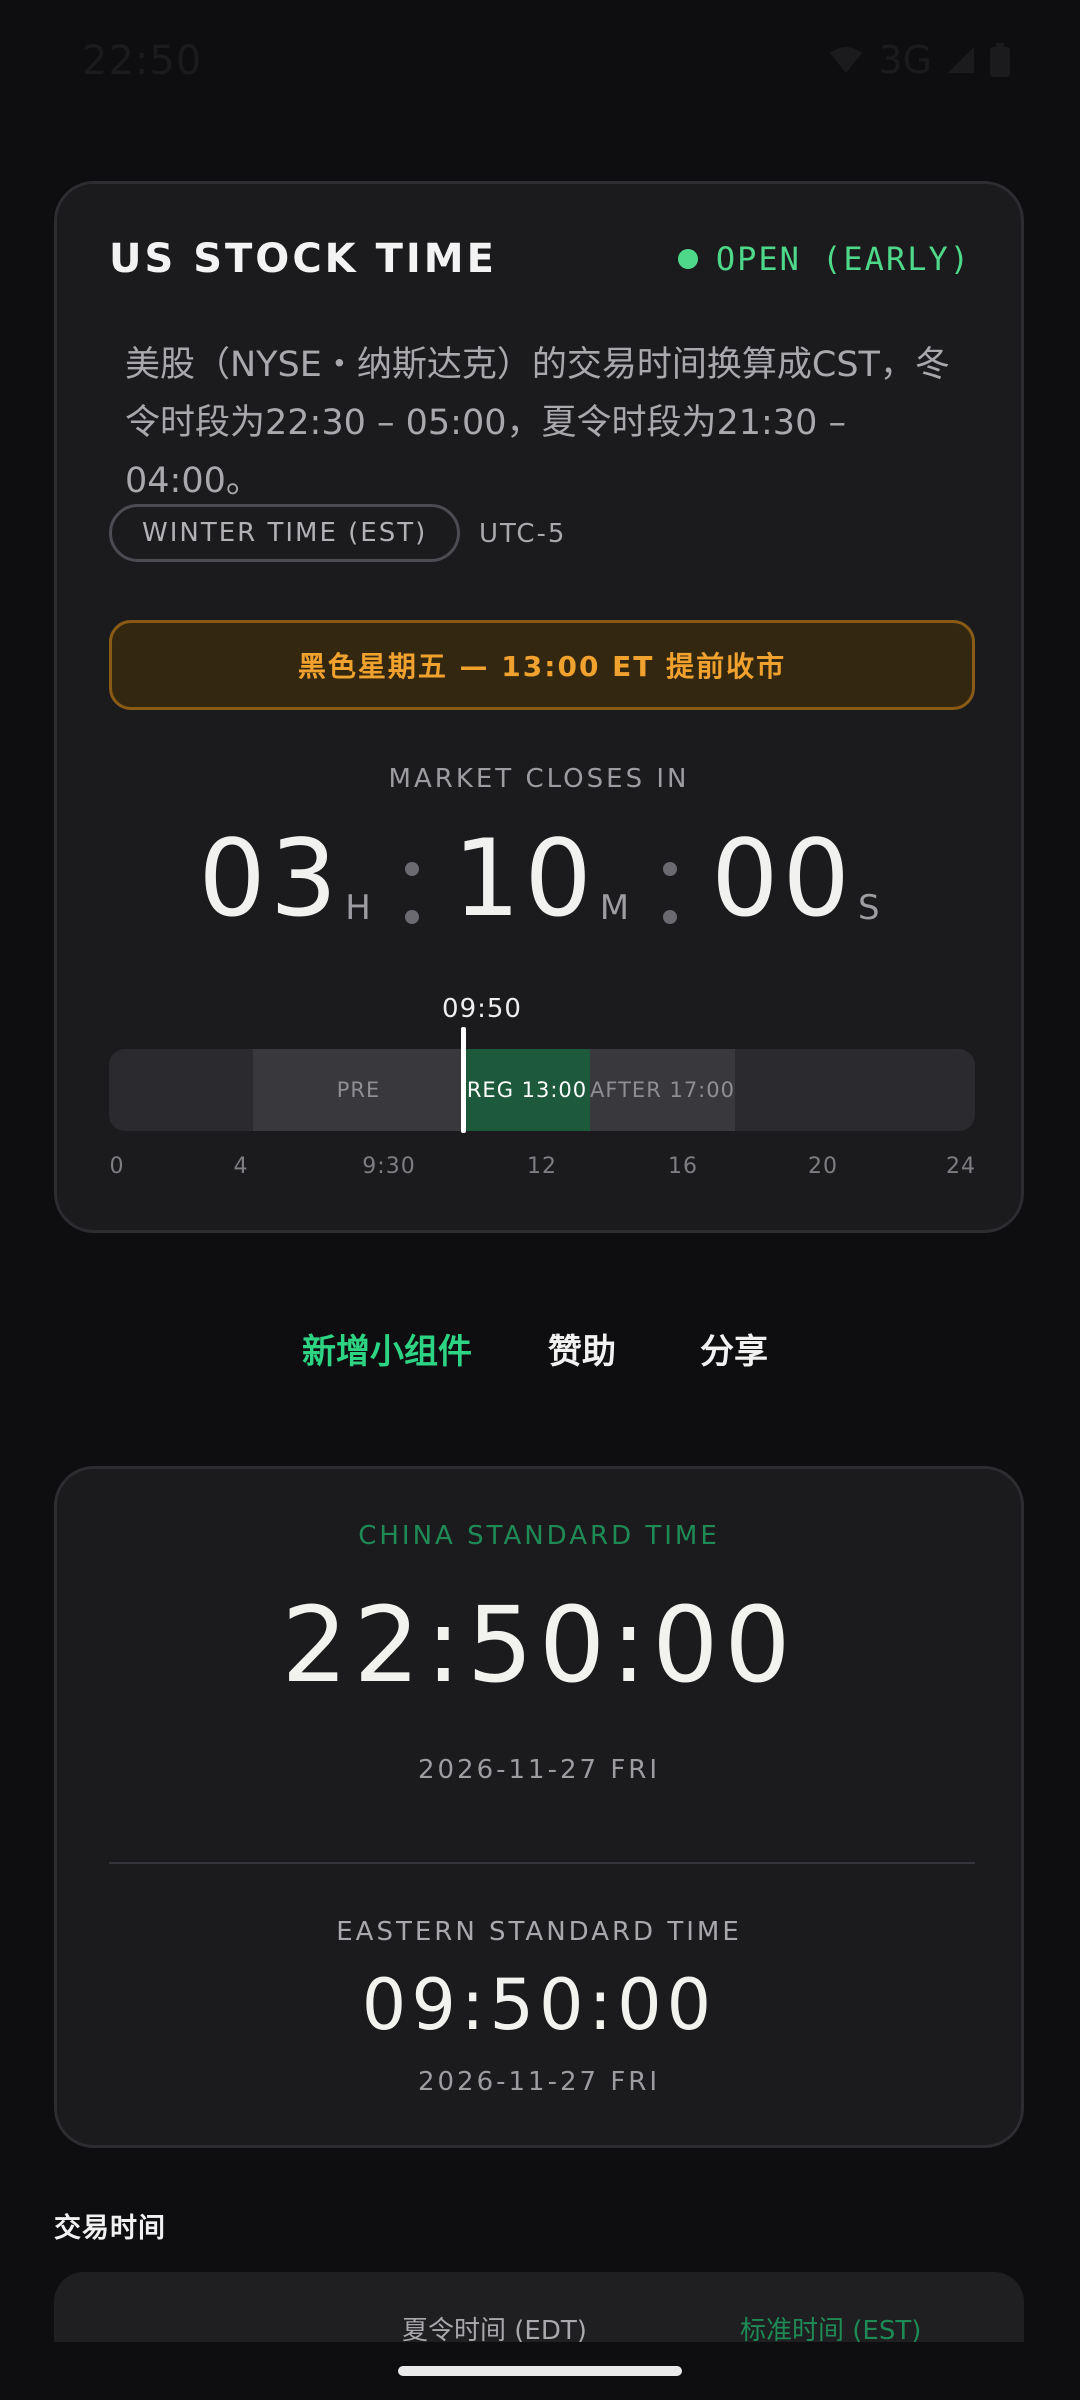  Describe the element at coordinates (843, 259) in the screenshot. I see `market-status-label: OPEN (EARLY)` at that location.